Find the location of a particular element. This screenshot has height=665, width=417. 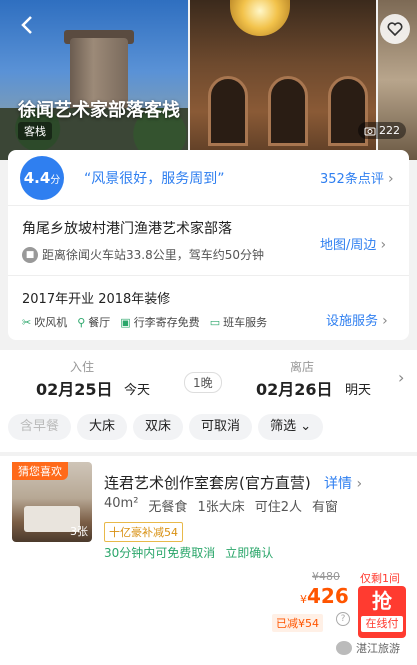

discount-tag: 已减¥54 is located at coordinates (297, 623).